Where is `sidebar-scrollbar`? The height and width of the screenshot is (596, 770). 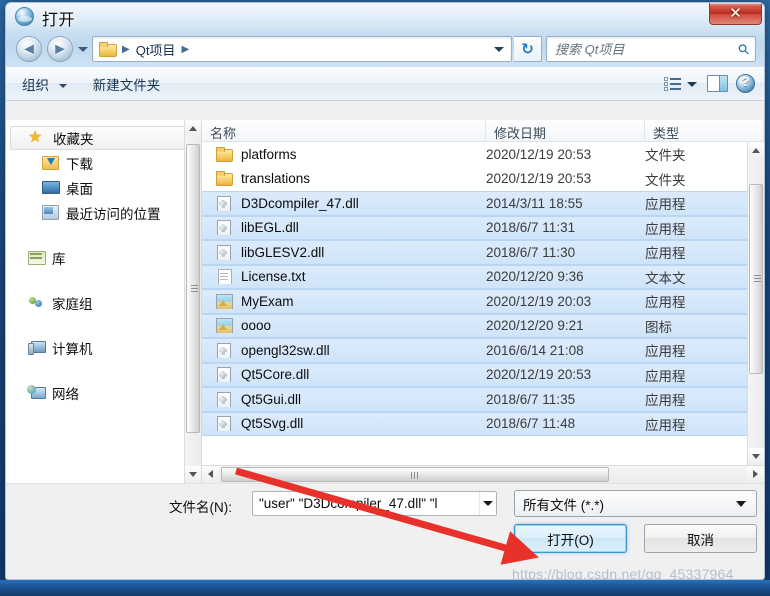
sidebar-scrollbar is located at coordinates (192, 301).